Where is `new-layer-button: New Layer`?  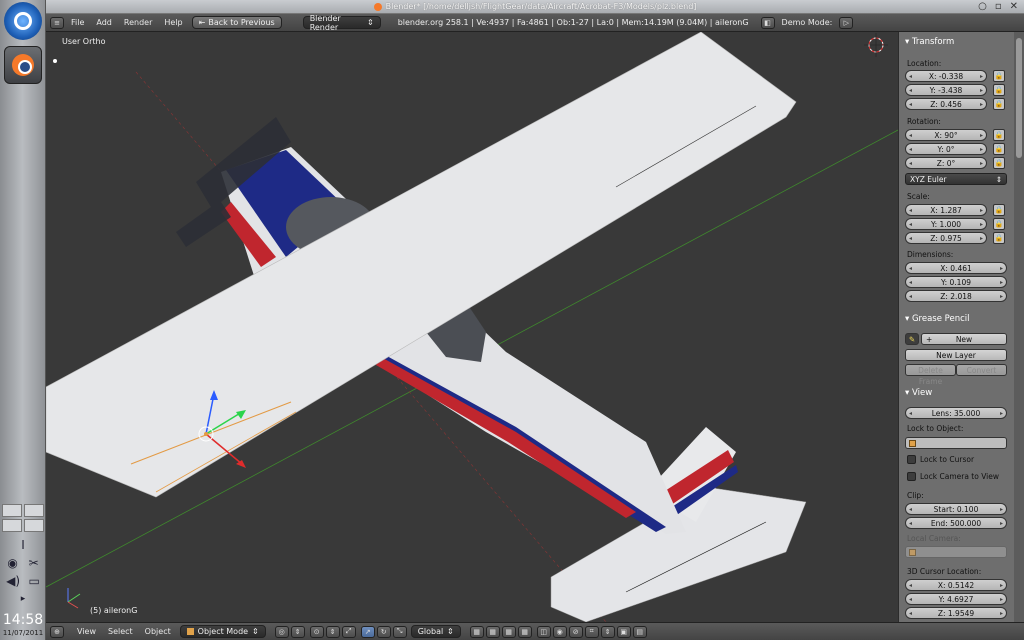 new-layer-button: New Layer is located at coordinates (956, 355).